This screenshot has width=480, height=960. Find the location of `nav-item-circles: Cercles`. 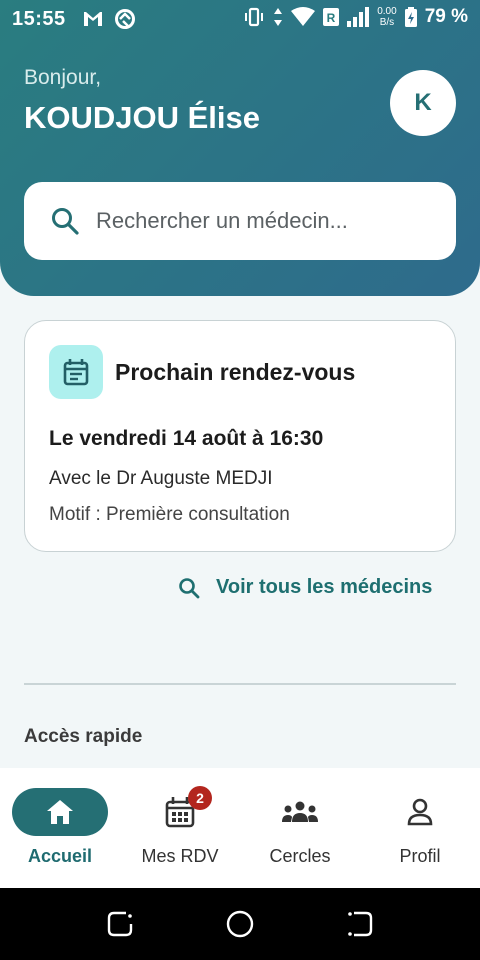

nav-item-circles: Cercles is located at coordinates (300, 833).